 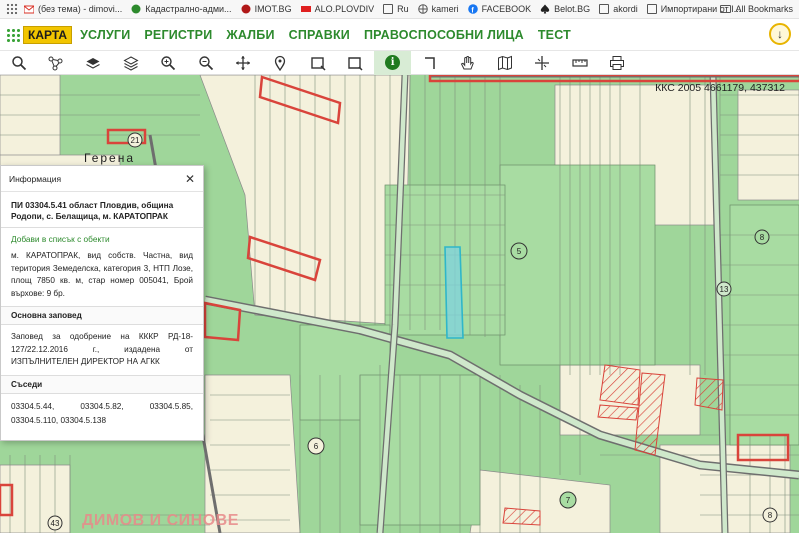 I want to click on pan-icon, so click(x=243, y=62).